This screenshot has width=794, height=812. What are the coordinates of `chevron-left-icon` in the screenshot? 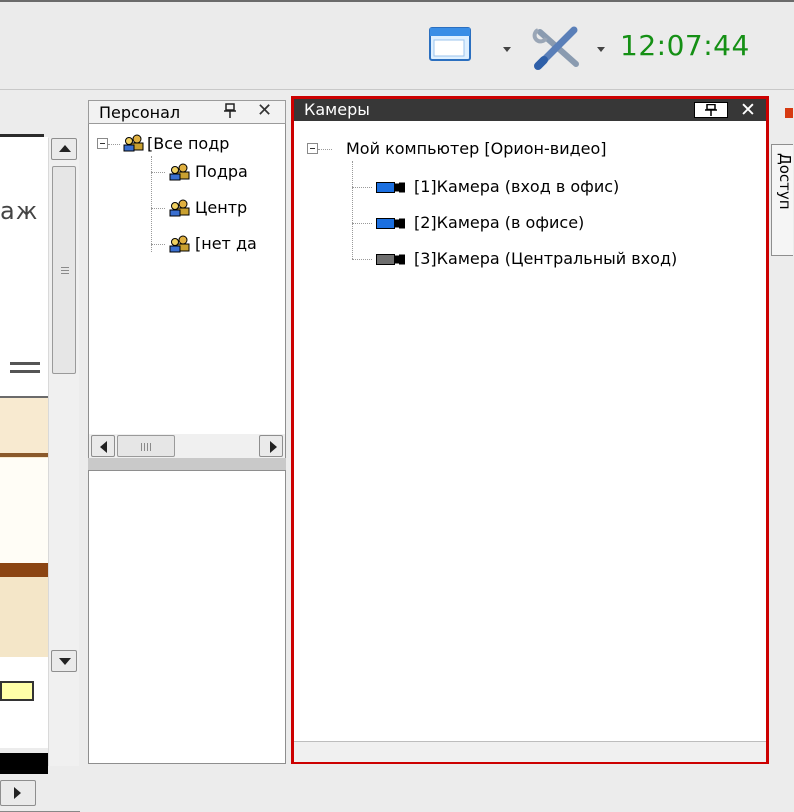 It's located at (103, 447).